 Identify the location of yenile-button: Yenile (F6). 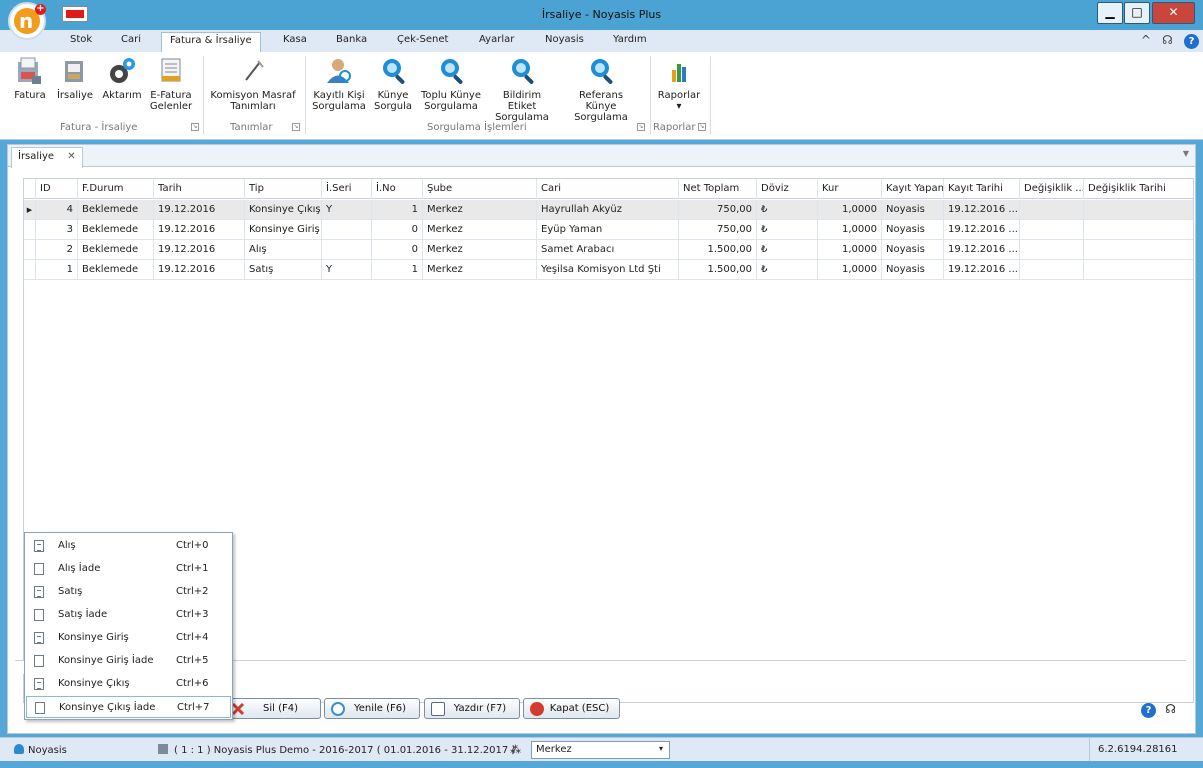
(372, 708).